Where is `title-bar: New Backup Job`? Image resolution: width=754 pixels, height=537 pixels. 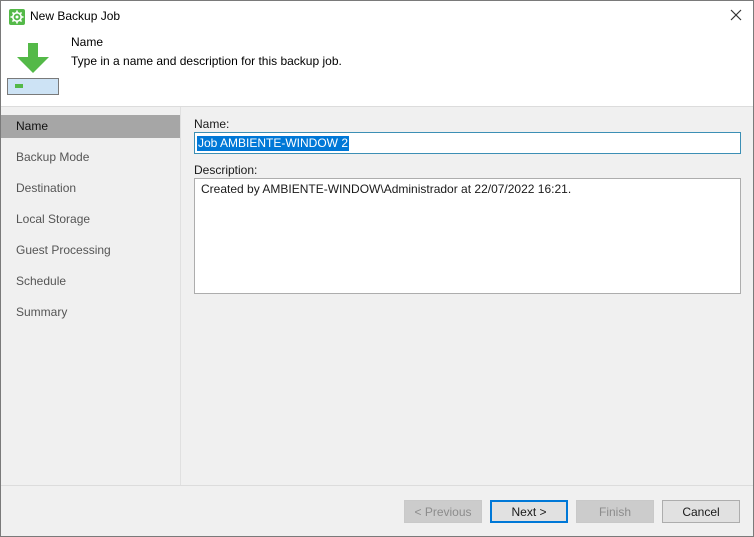 title-bar: New Backup Job is located at coordinates (377, 16).